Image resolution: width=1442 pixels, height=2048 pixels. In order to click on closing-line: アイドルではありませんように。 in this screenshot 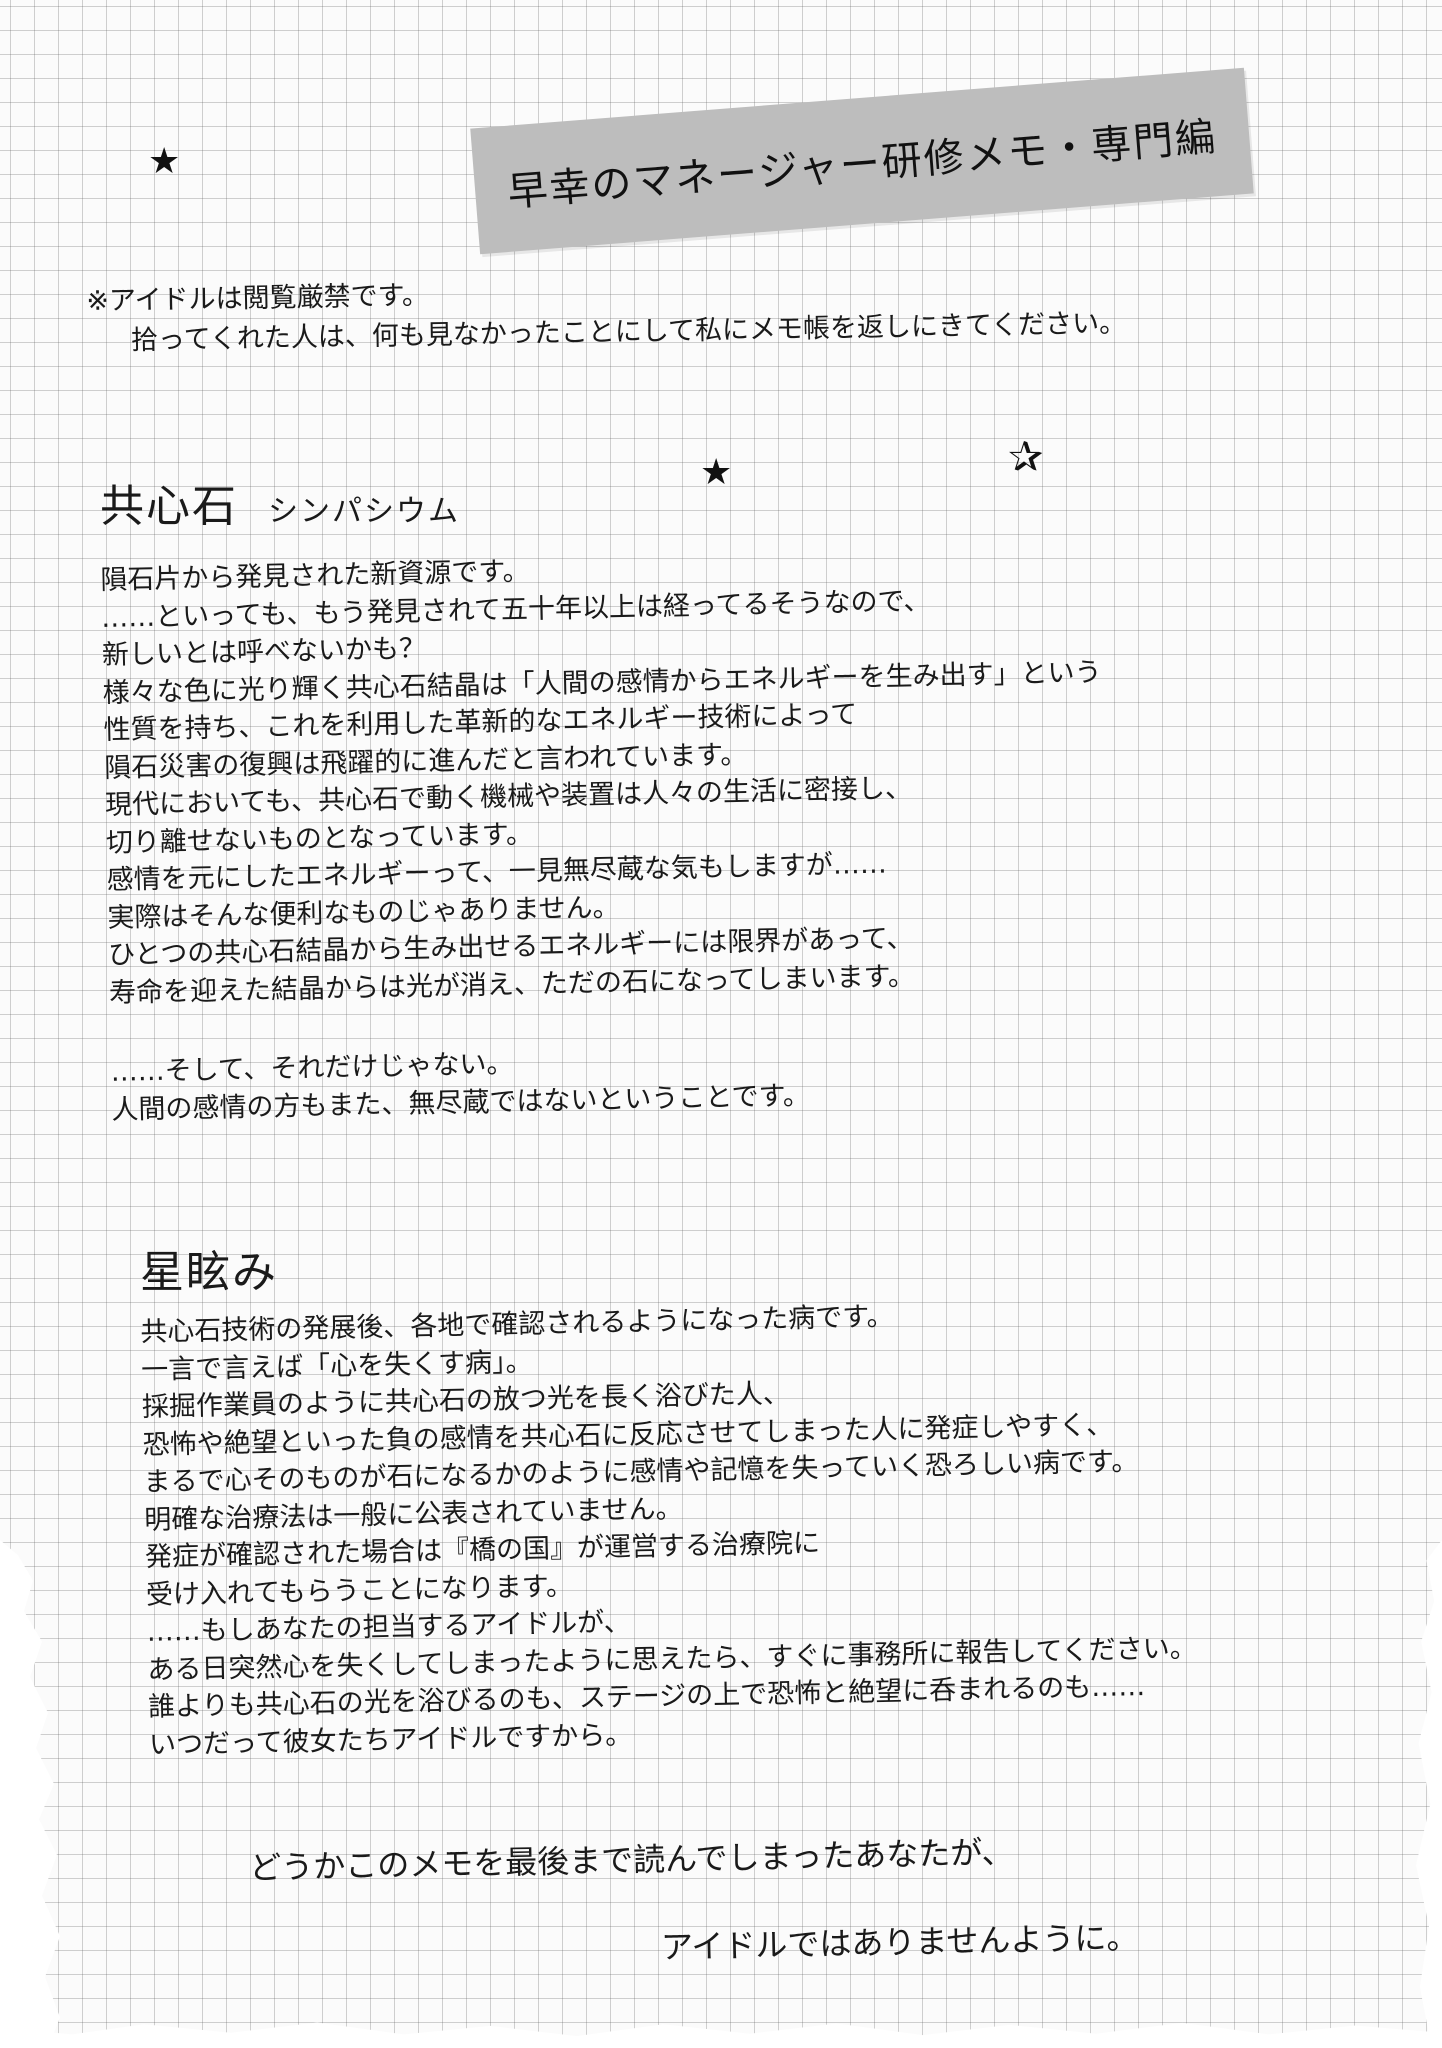, I will do `click(899, 1942)`.